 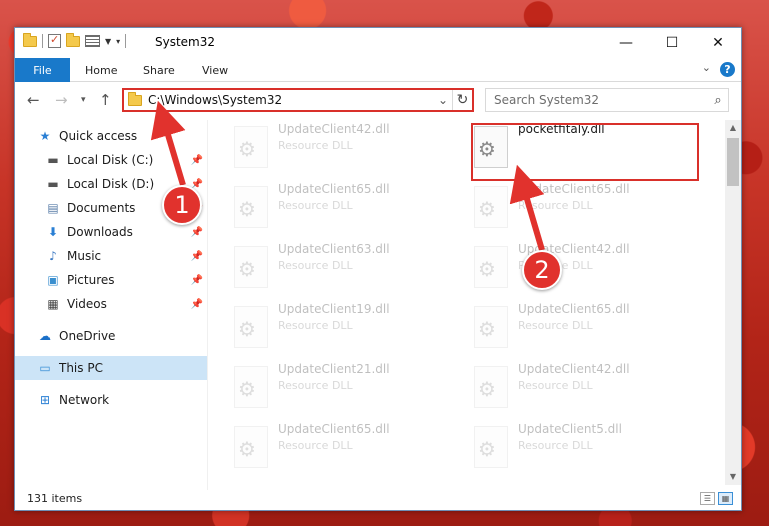 I want to click on address-bar: C:\Windows\System32 ⌄ ↻, so click(x=298, y=100).